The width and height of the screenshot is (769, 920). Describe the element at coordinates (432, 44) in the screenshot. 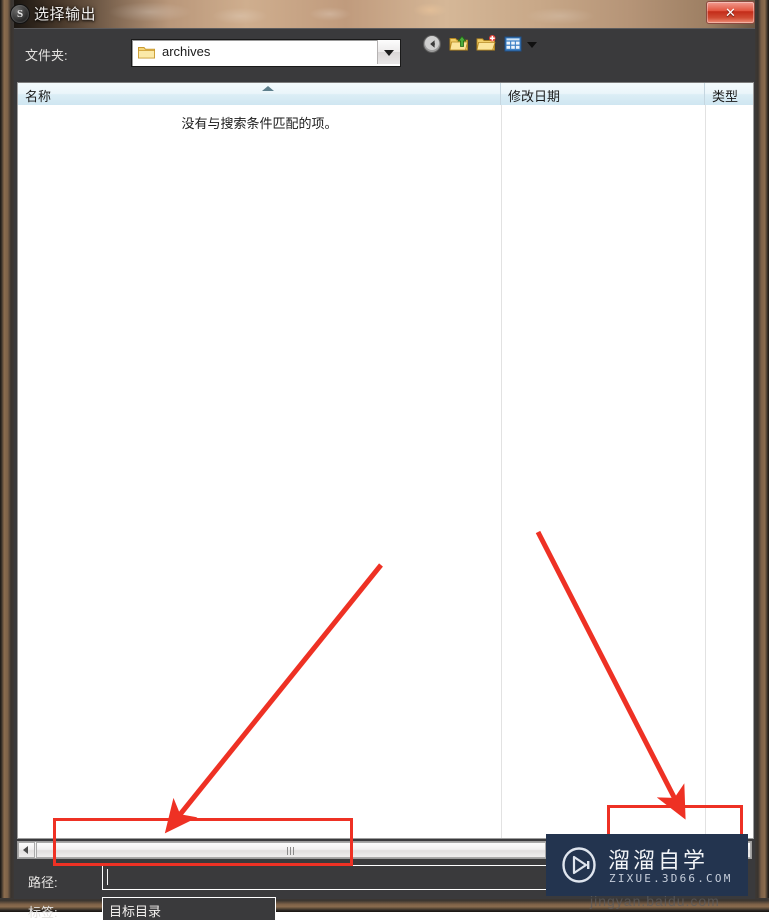

I see `back-arrow-icon` at that location.